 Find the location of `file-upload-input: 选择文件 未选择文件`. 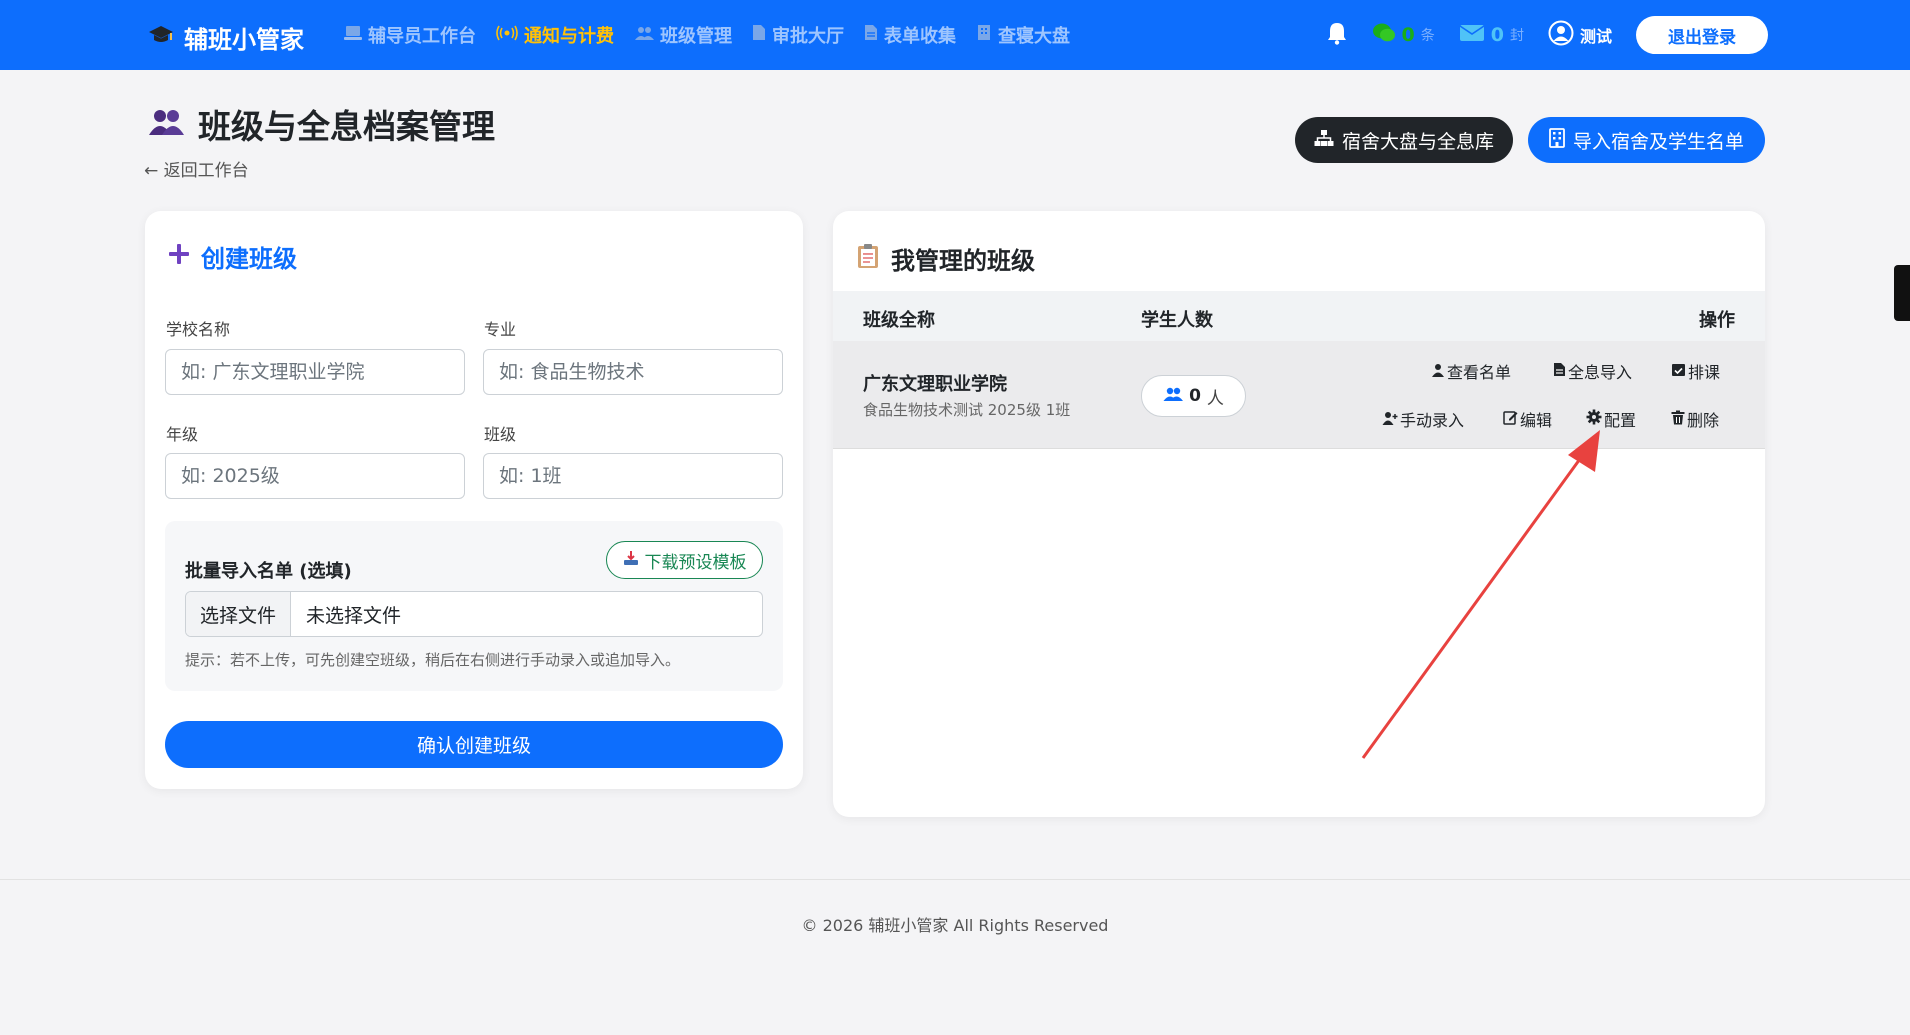

file-upload-input: 选择文件 未选择文件 is located at coordinates (474, 614).